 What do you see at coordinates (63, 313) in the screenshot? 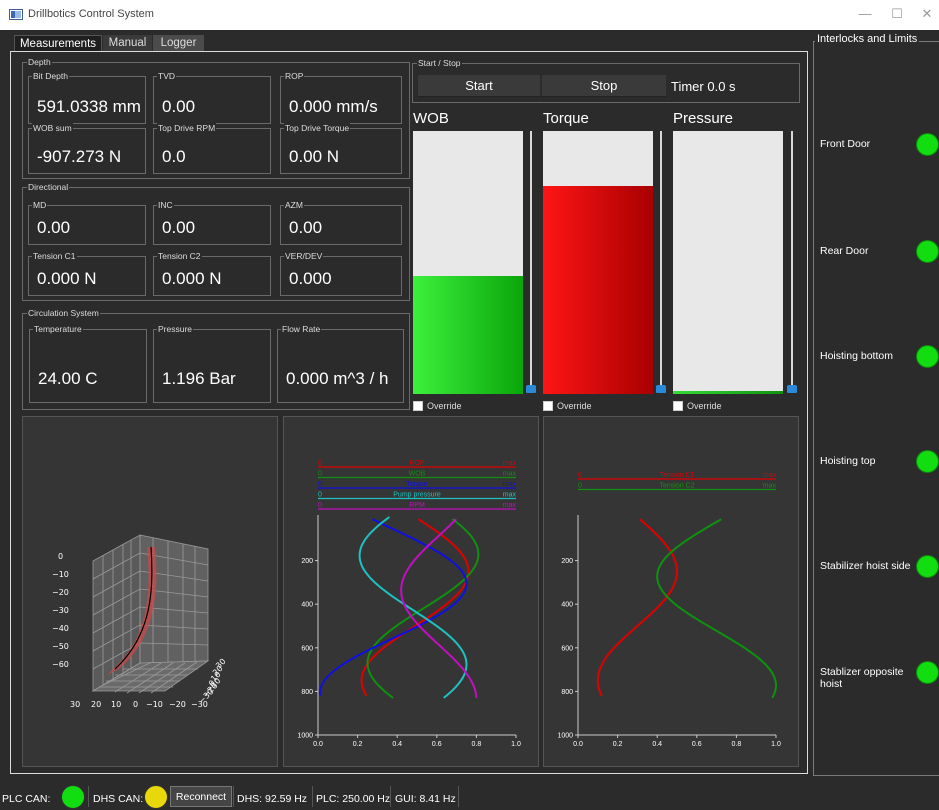
I see `circulation-group-title: Circulation System` at bounding box center [63, 313].